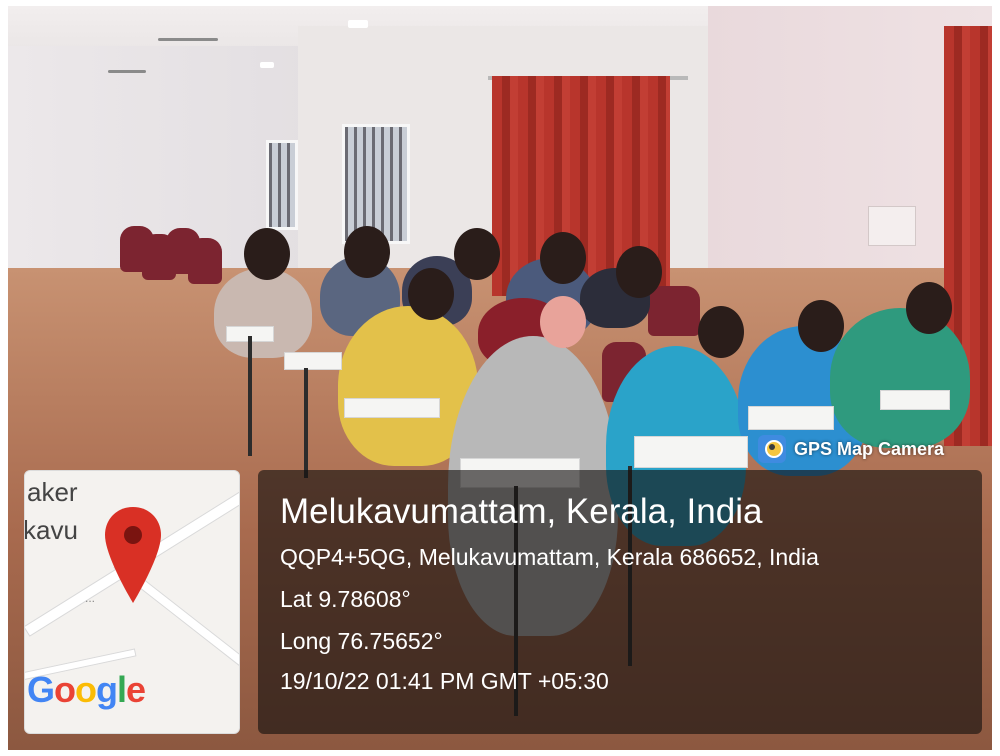  What do you see at coordinates (869, 448) in the screenshot?
I see `badge-label: GPS Map Camera` at bounding box center [869, 448].